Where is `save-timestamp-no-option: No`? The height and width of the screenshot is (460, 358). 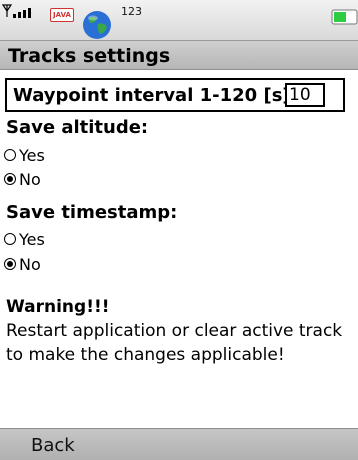 save-timestamp-no-option: No is located at coordinates (22, 264).